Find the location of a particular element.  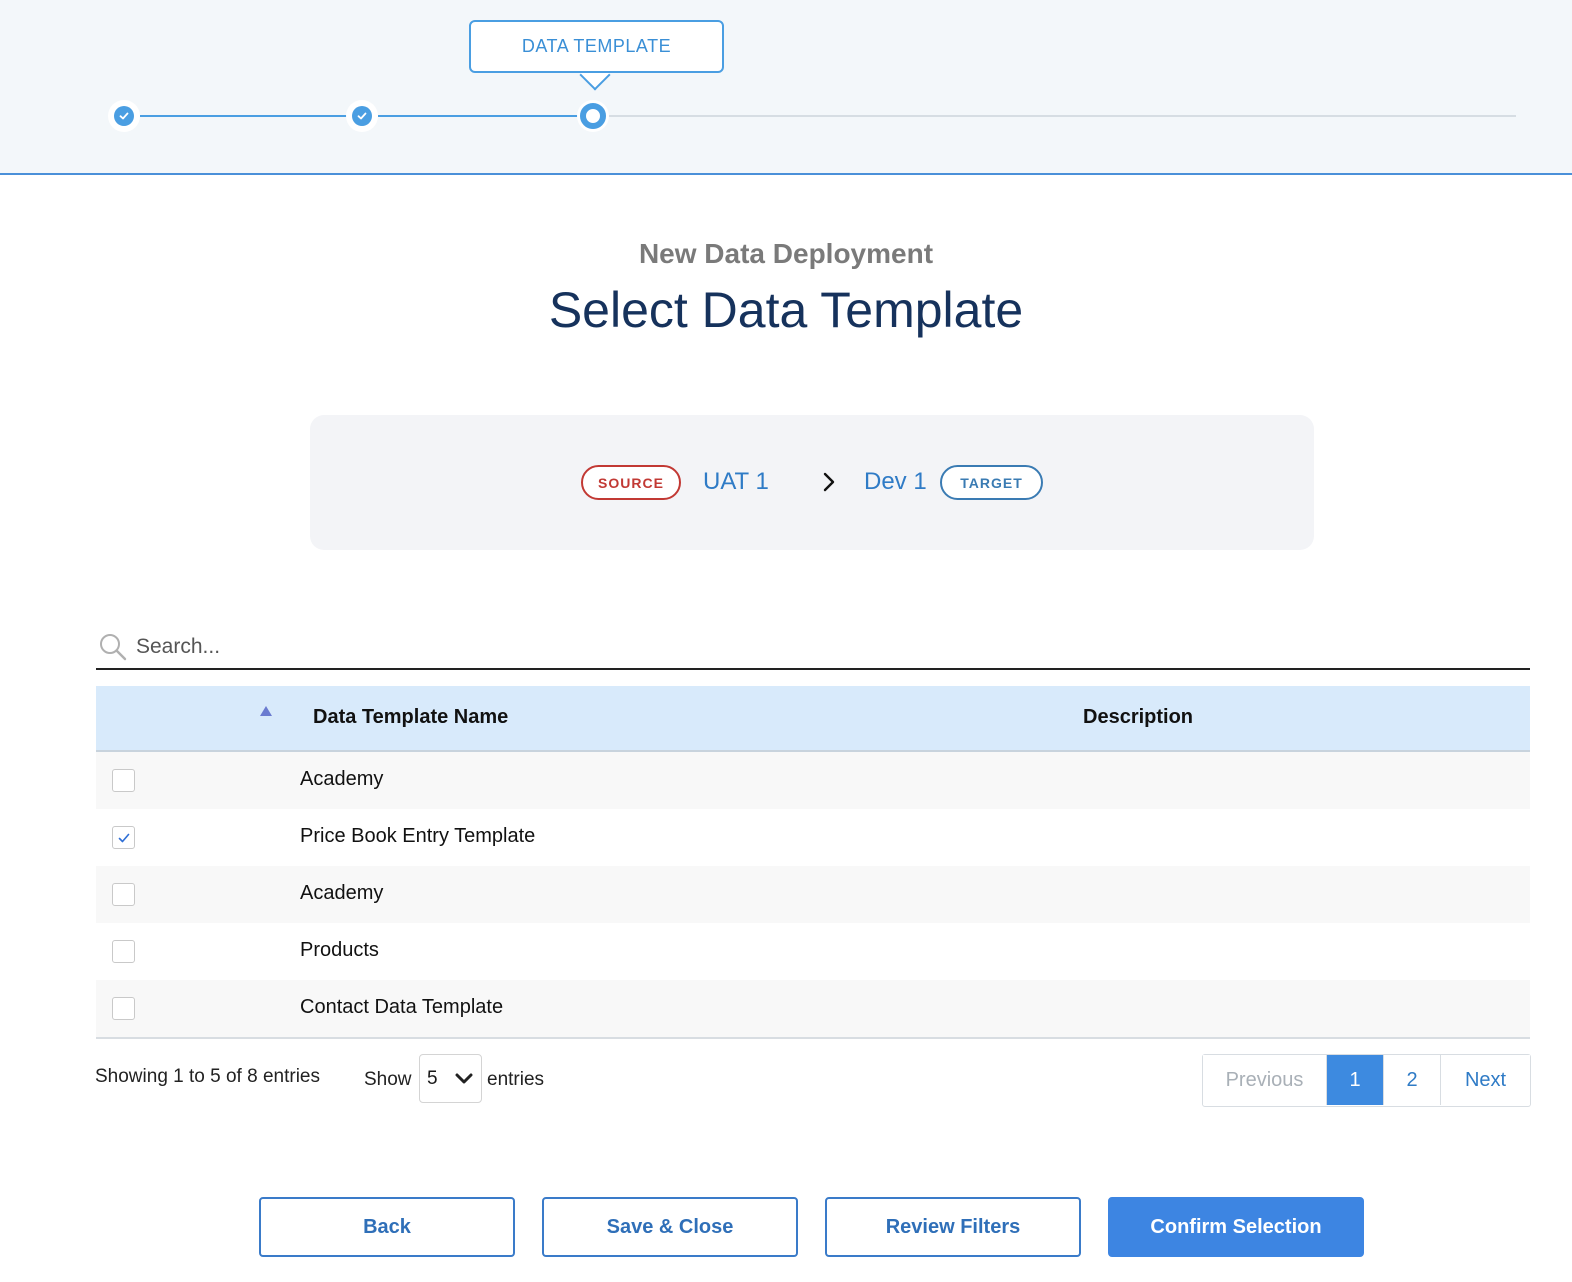

page-size-select: 5 is located at coordinates (450, 1078).